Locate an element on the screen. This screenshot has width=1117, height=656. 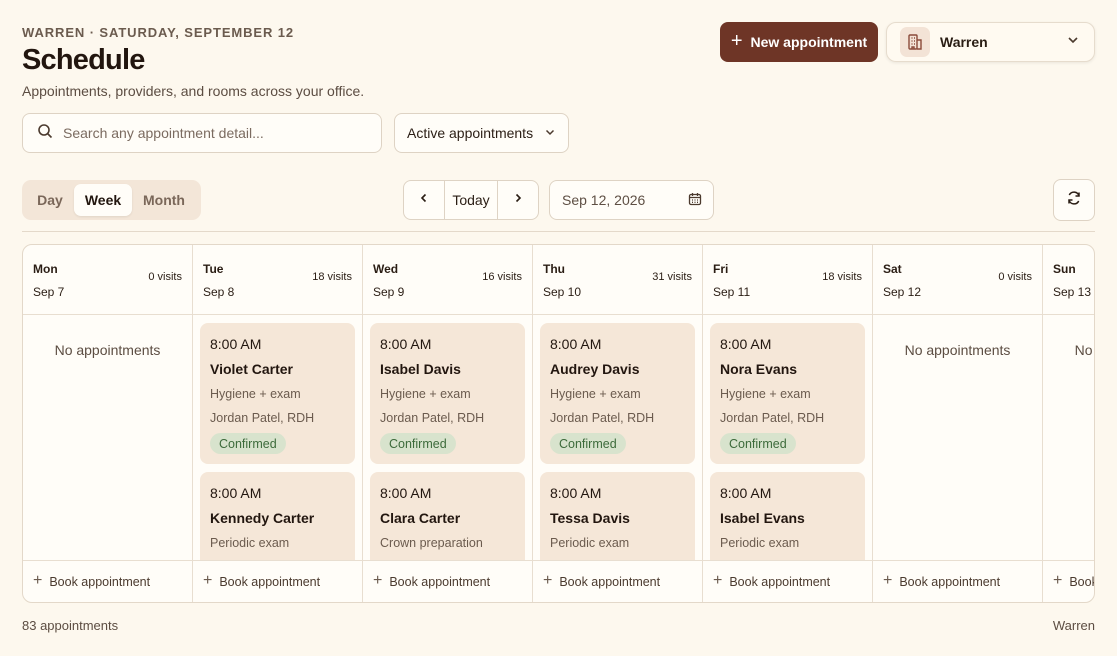
patient-name: Clara Carter is located at coordinates (420, 518).